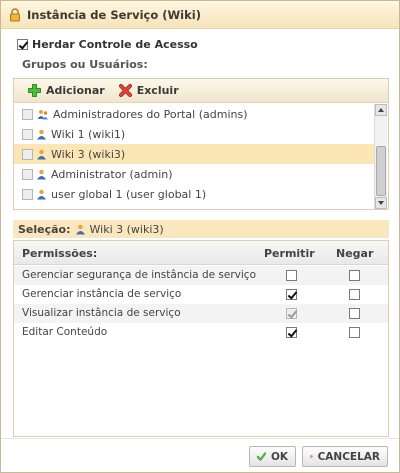 The image size is (400, 473). Describe the element at coordinates (34, 90) in the screenshot. I see `plus-icon` at that location.